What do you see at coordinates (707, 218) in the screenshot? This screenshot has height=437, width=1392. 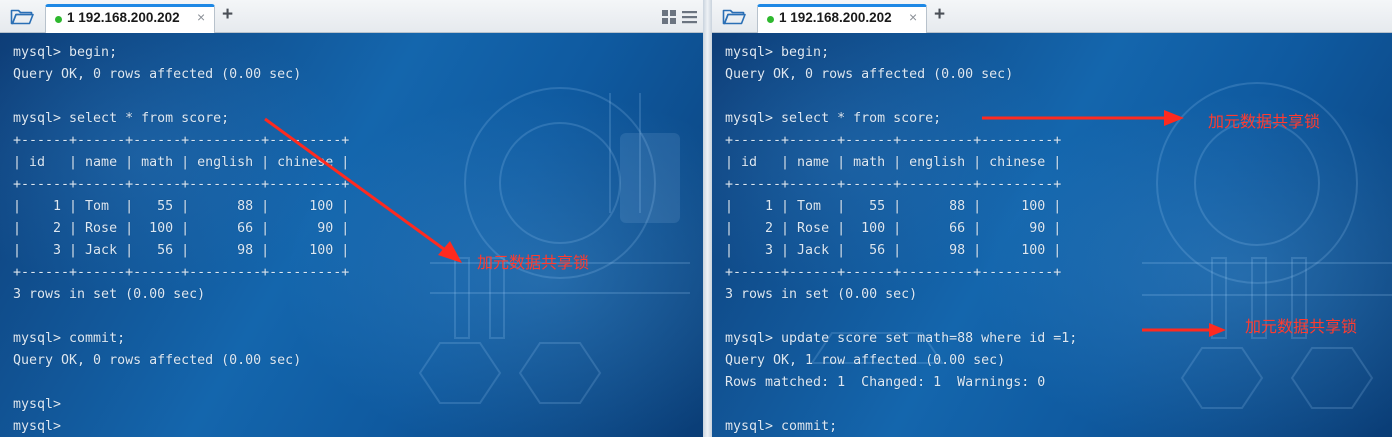 I see `pane-divider` at bounding box center [707, 218].